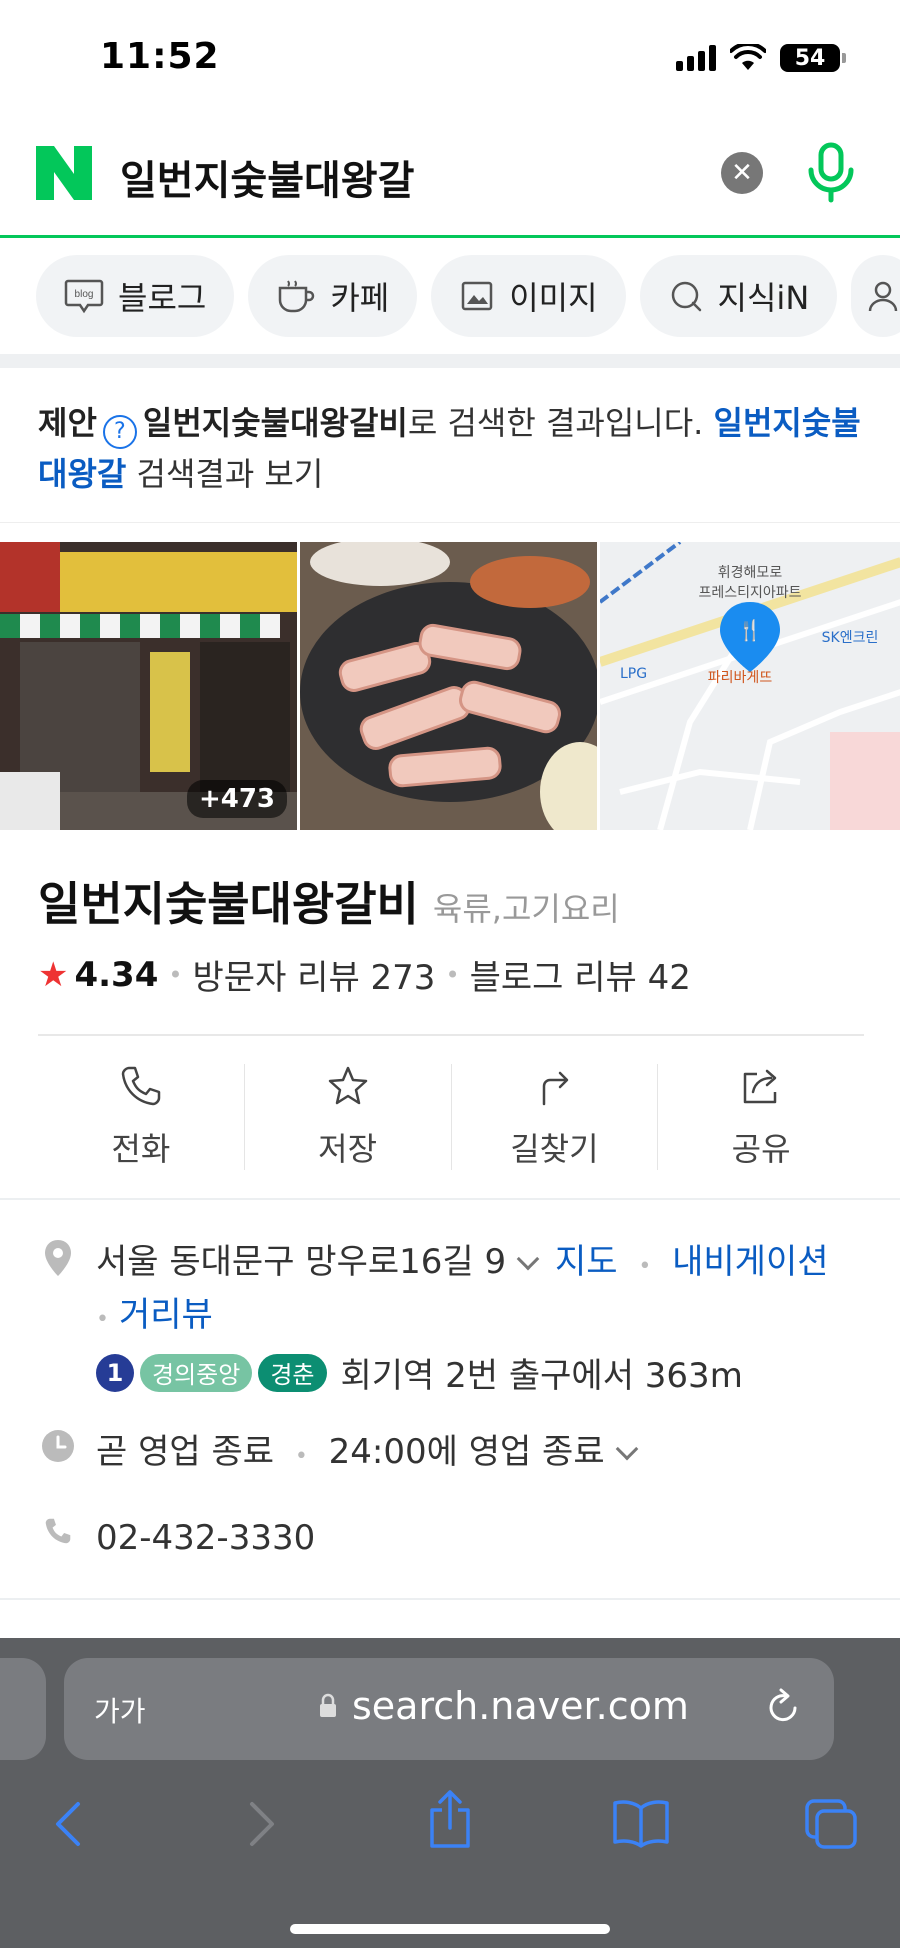 The image size is (900, 1948). What do you see at coordinates (301, 1262) in the screenshot?
I see `address: 서울 동대문구 망우로16길 9` at bounding box center [301, 1262].